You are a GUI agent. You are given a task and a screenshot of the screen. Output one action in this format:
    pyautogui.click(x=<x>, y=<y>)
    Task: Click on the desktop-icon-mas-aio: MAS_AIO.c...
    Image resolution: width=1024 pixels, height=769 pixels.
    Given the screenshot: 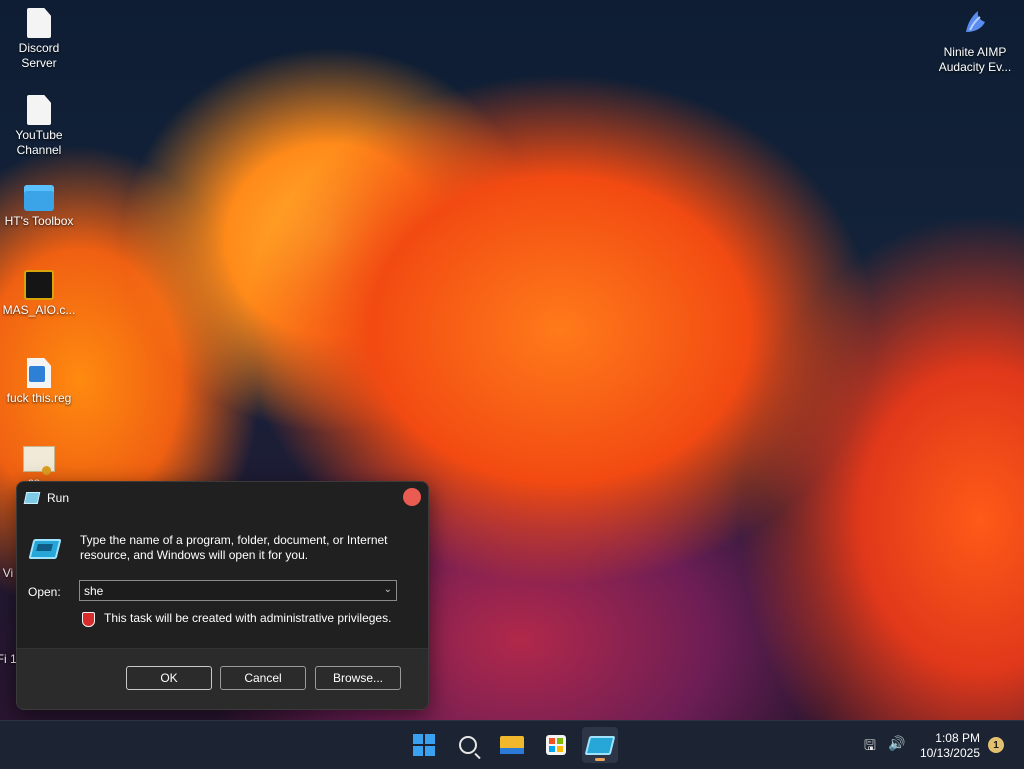 What is the action you would take?
    pyautogui.click(x=39, y=294)
    